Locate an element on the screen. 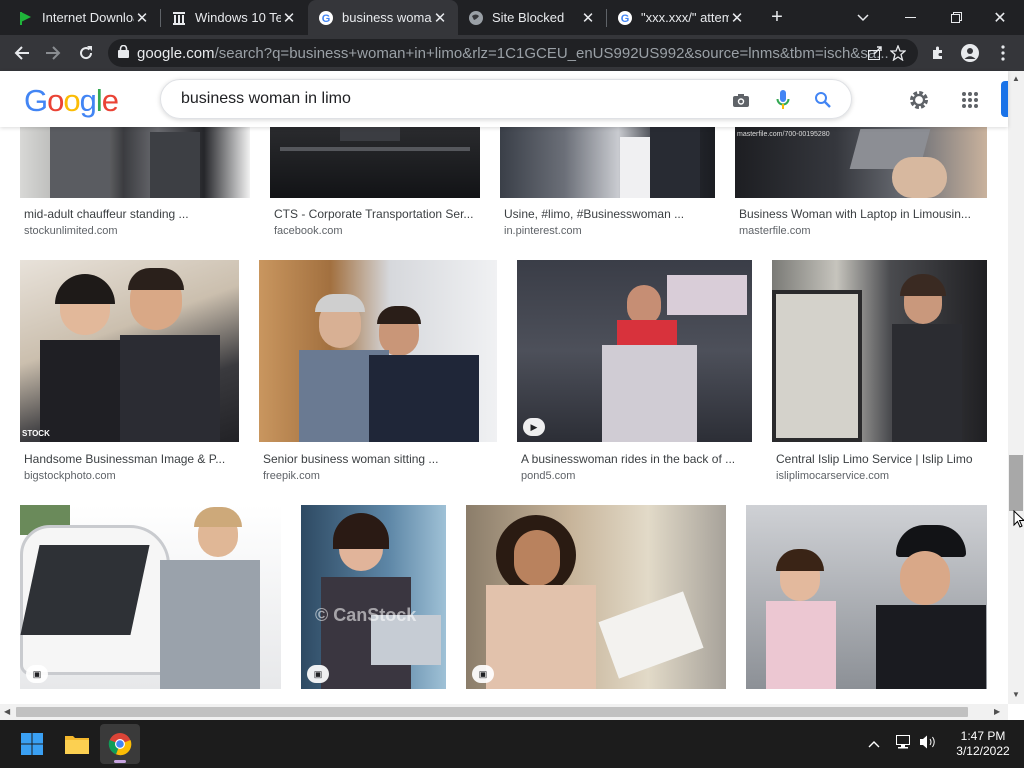  tab-windows-10: Windows 10 Tec ✕ is located at coordinates (234, 17).